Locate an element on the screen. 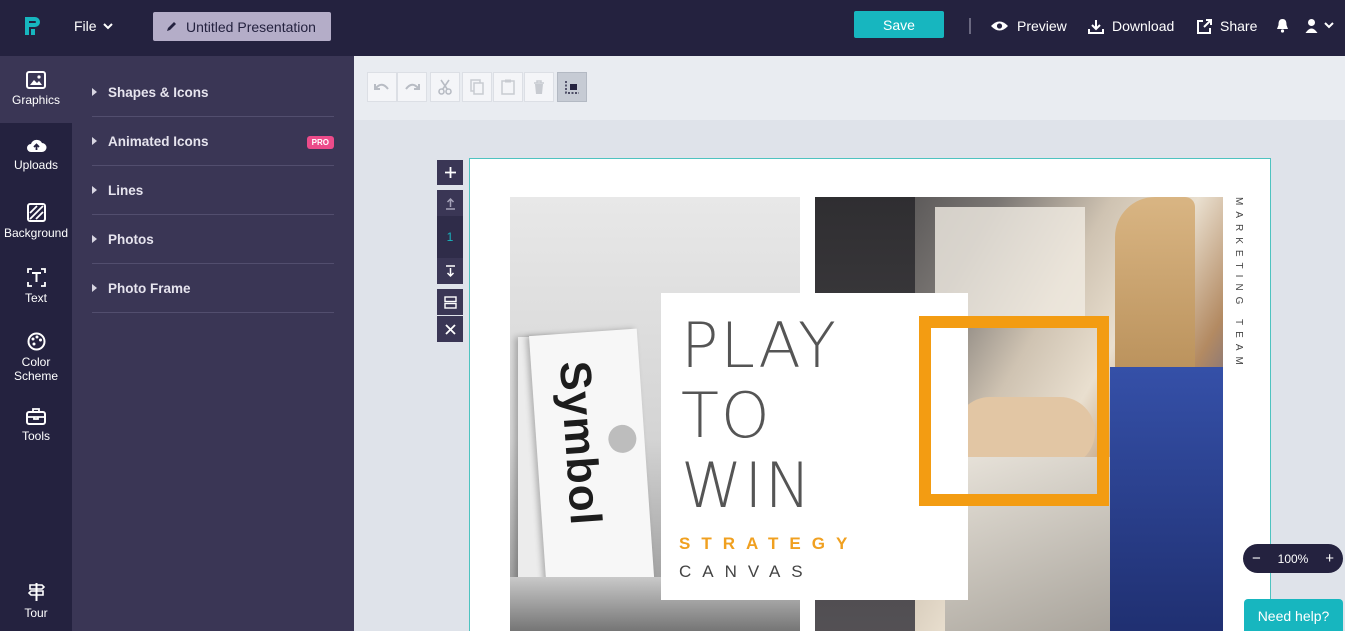 Image resolution: width=1345 pixels, height=631 pixels. panel-item-label: Photo Frame is located at coordinates (149, 288).